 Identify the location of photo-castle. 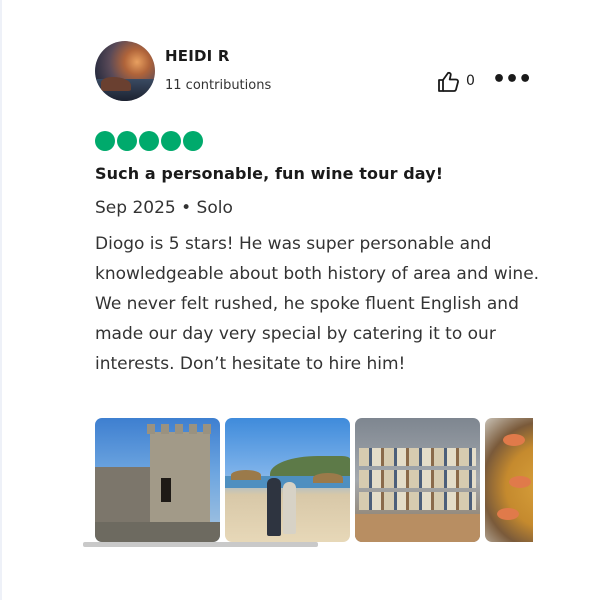
(157, 480).